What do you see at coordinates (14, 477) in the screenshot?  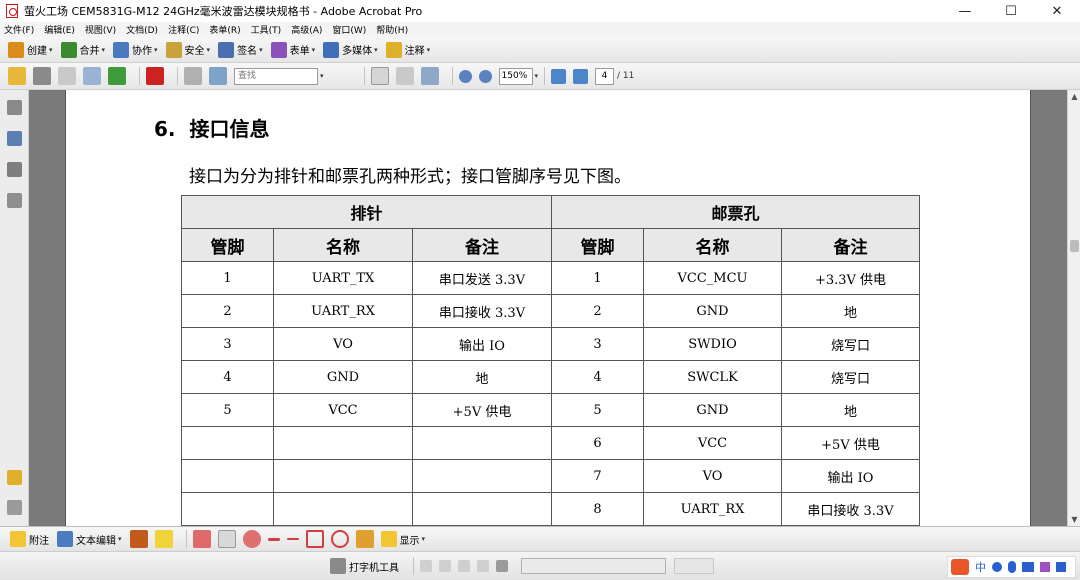 I see `comments-panel-icon` at bounding box center [14, 477].